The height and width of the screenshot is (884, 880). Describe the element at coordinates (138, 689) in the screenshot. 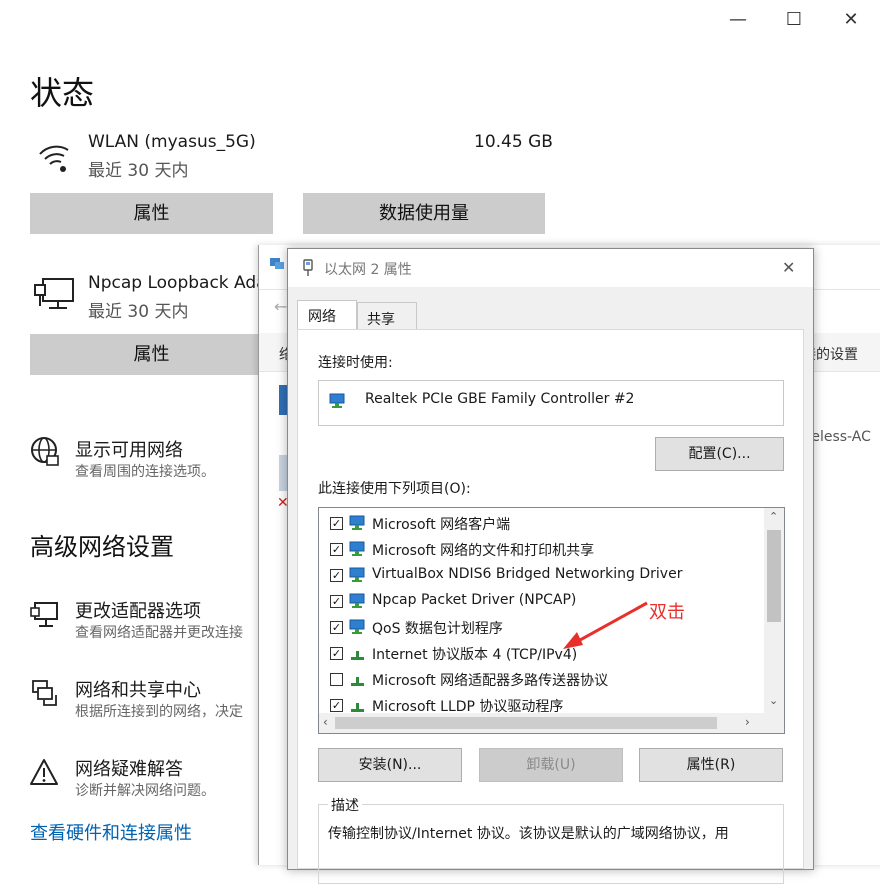

I see `sharing-center-link: 网络和共享中心` at that location.